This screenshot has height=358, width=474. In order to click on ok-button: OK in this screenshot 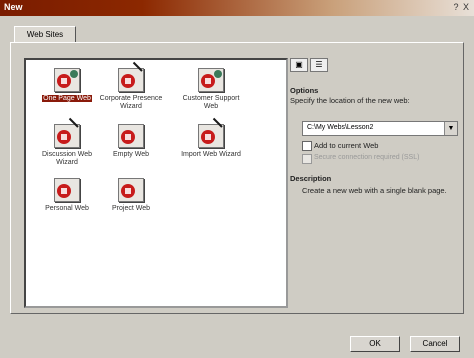, I will do `click(375, 344)`.